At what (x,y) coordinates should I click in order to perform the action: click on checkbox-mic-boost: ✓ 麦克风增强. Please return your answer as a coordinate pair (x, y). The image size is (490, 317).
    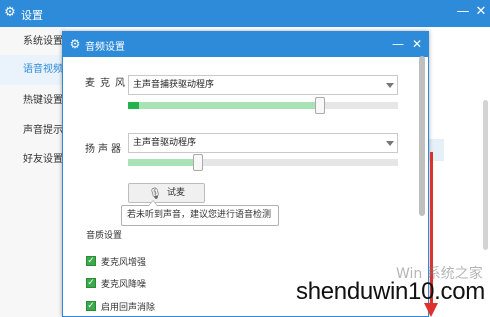
    Looking at the image, I should click on (116, 261).